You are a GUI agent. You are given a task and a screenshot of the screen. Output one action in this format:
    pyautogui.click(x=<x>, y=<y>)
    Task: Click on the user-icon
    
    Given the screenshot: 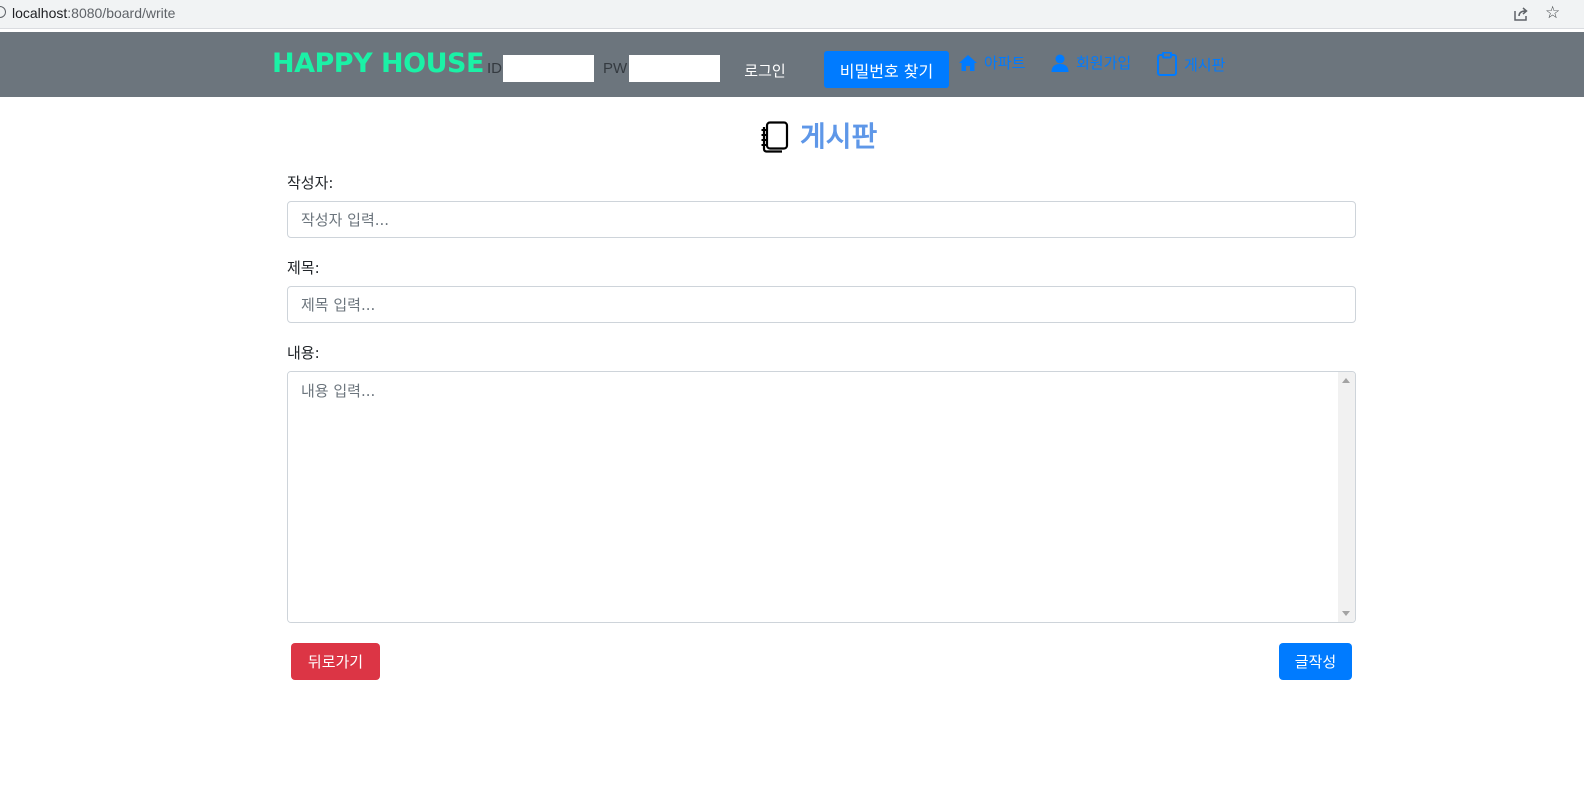 What is the action you would take?
    pyautogui.click(x=1060, y=63)
    